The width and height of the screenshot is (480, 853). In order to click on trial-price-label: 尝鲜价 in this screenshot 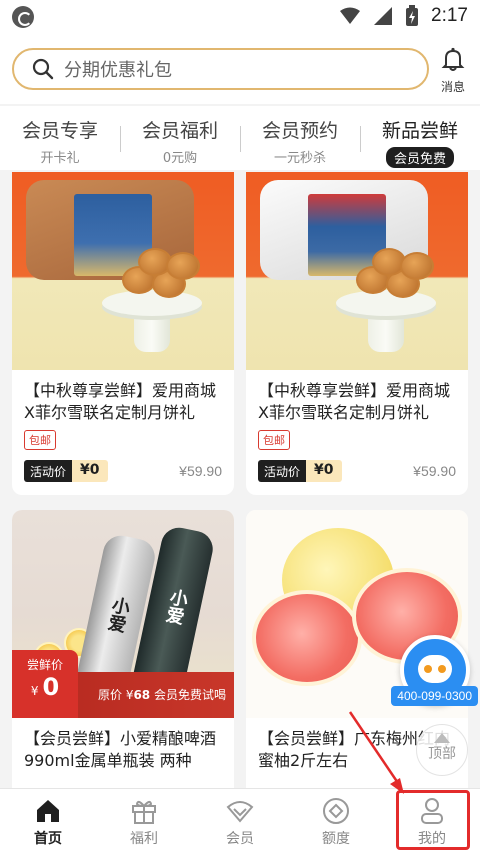, I will do `click(44, 665)`.